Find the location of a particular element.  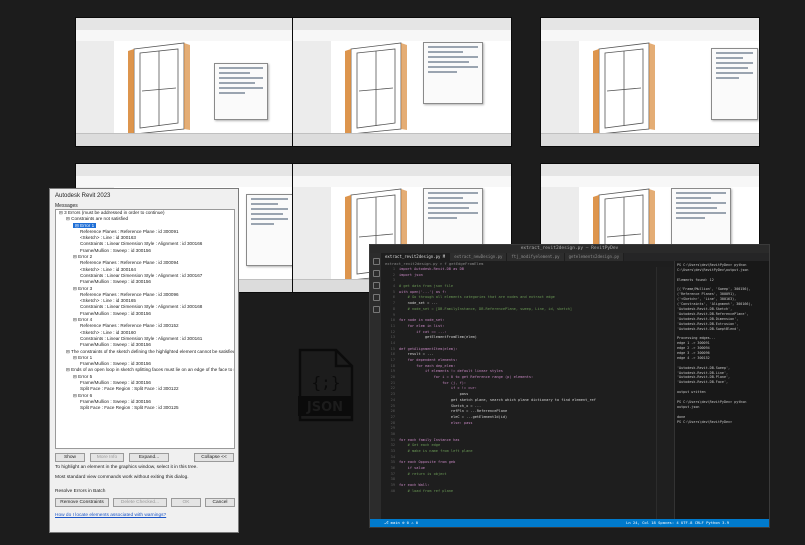

run-debug-icon is located at coordinates (376, 297).